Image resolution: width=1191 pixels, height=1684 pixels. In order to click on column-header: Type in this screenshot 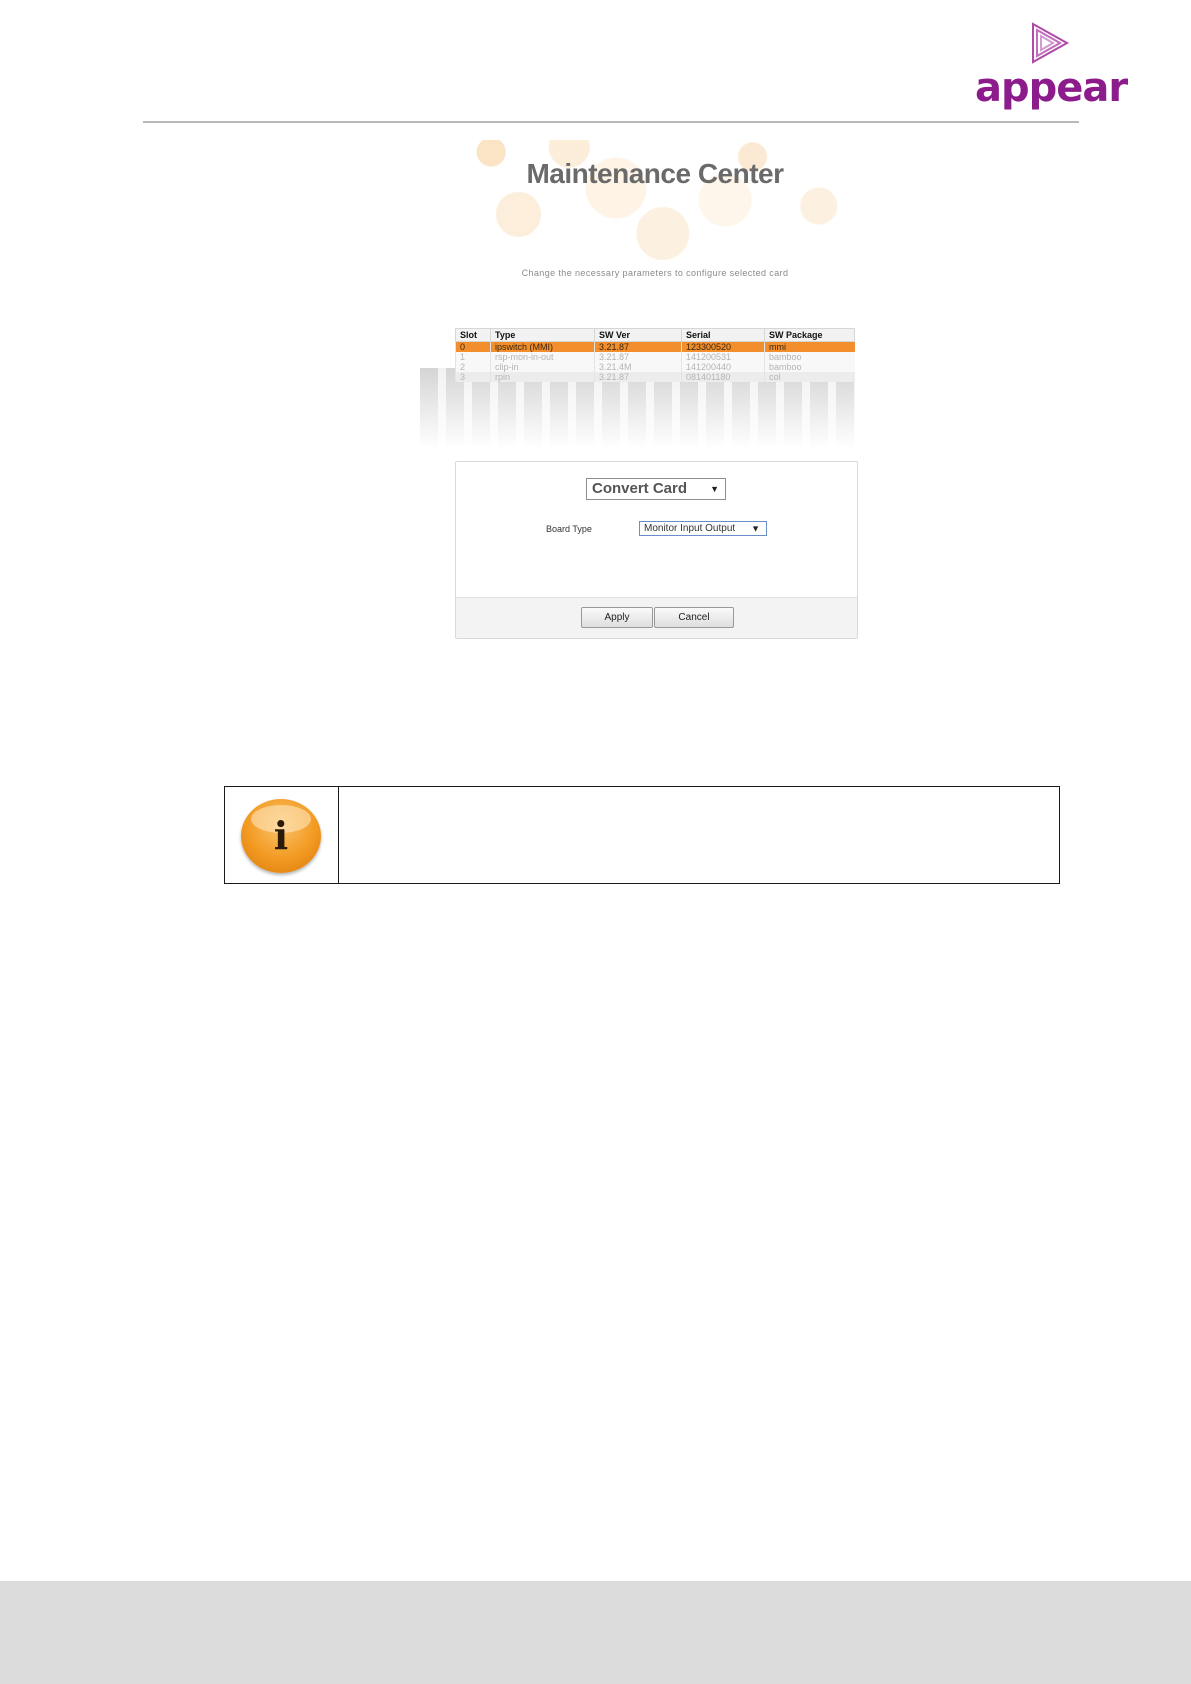, I will do `click(542, 335)`.